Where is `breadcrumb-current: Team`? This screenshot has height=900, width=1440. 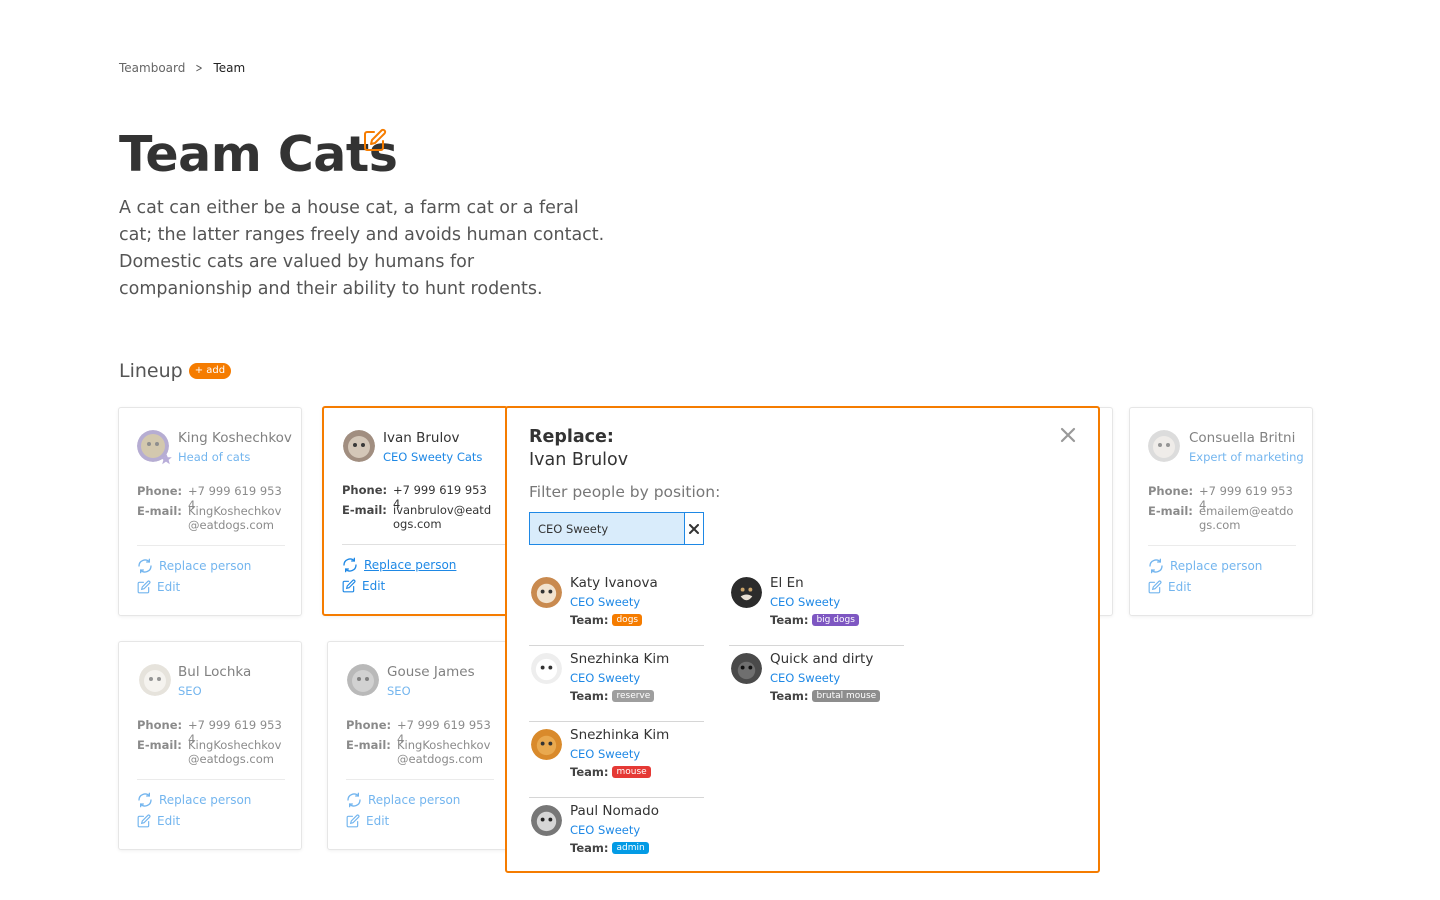 breadcrumb-current: Team is located at coordinates (229, 68).